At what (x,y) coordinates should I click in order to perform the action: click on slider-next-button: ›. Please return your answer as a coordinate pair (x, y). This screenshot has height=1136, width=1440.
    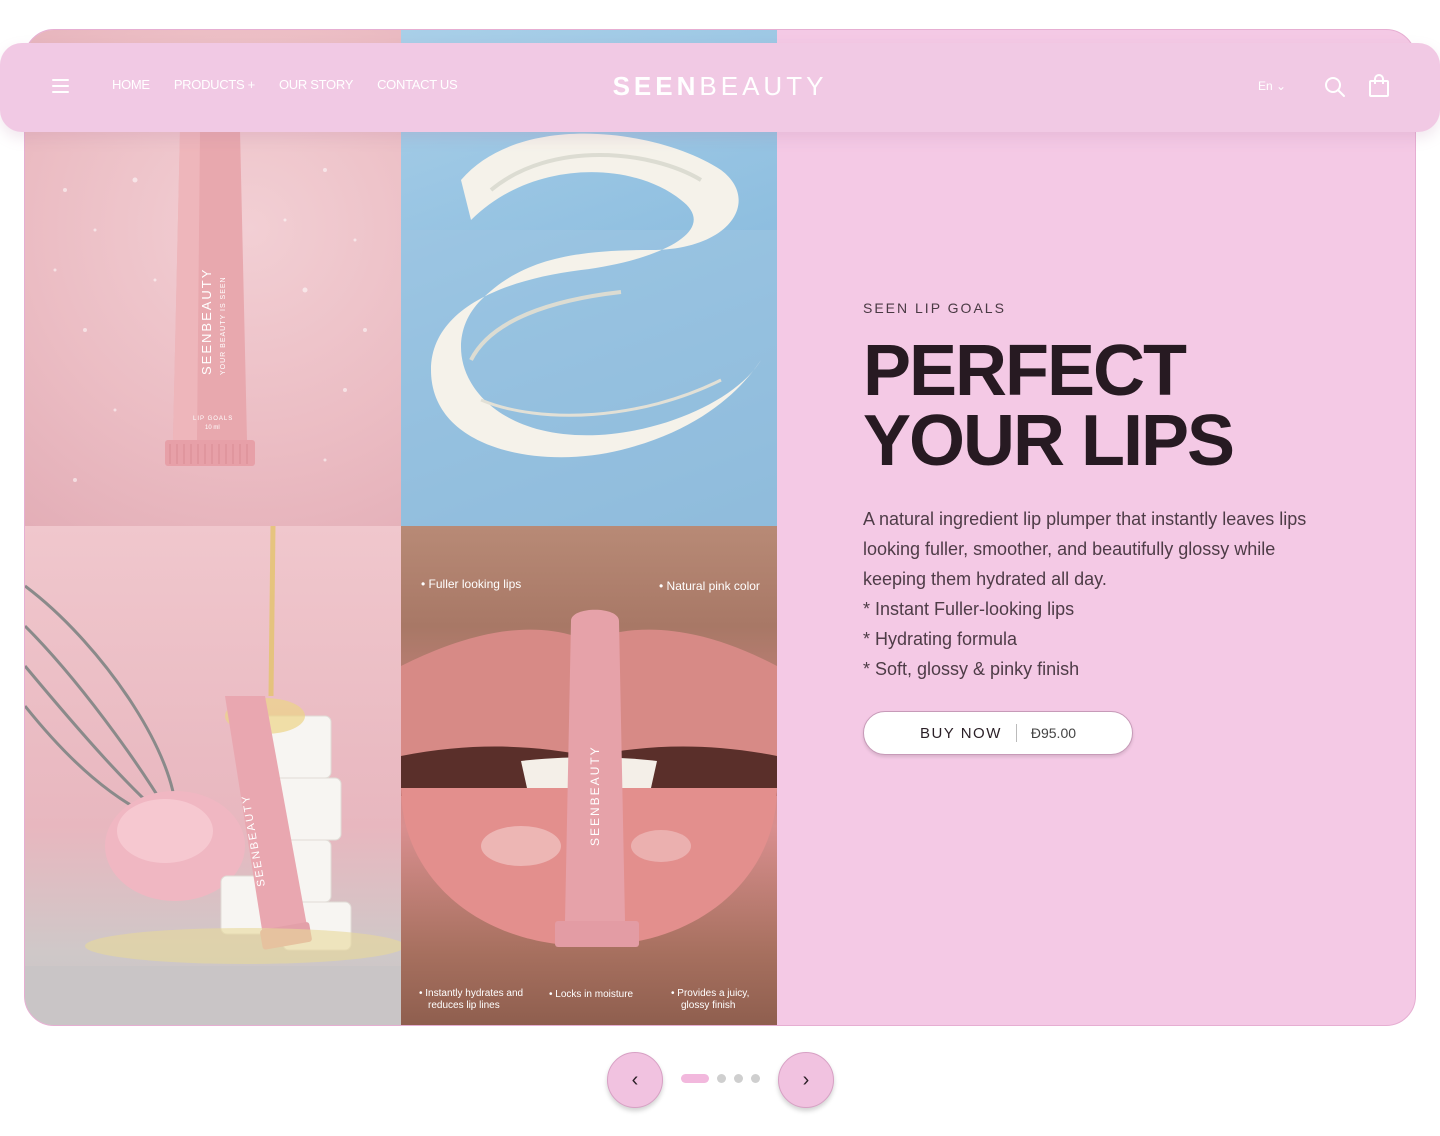
    Looking at the image, I should click on (806, 1080).